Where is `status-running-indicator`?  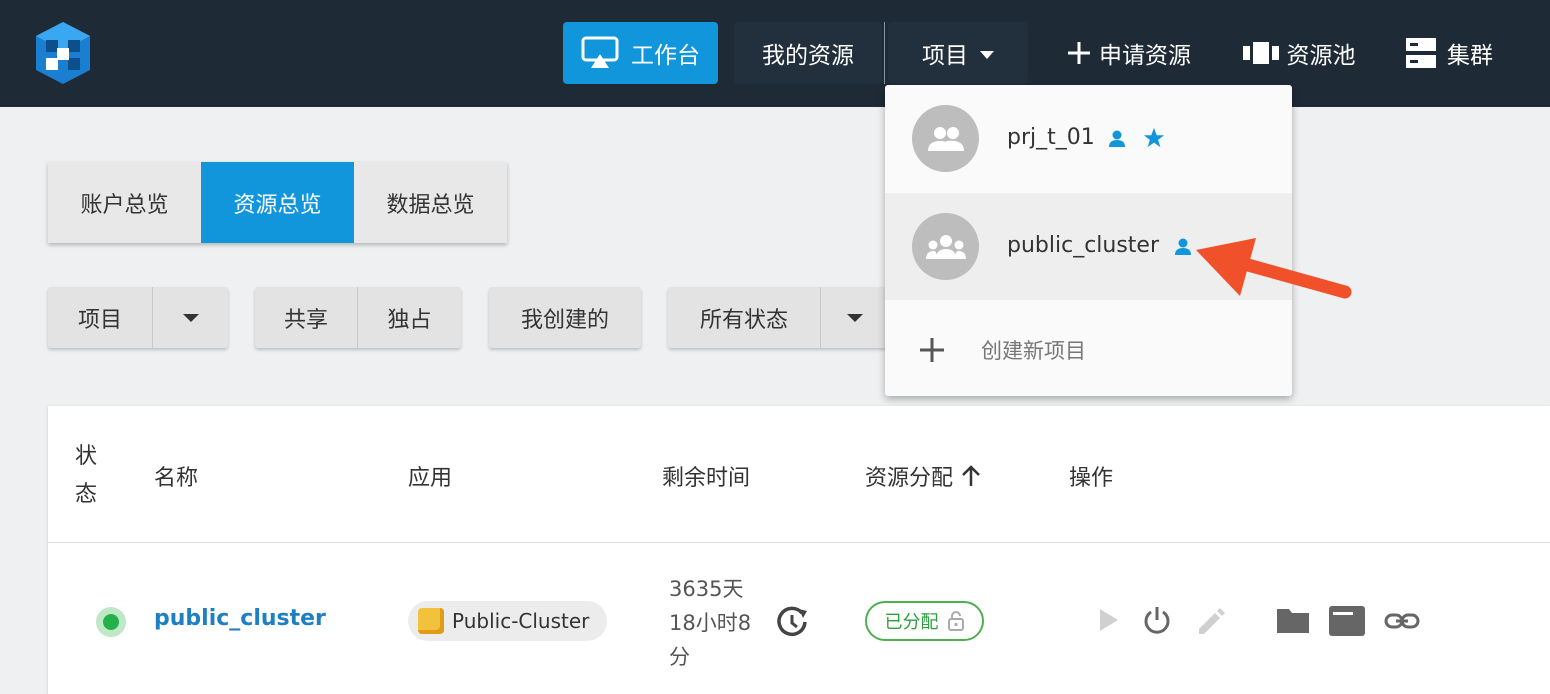
status-running-indicator is located at coordinates (111, 622).